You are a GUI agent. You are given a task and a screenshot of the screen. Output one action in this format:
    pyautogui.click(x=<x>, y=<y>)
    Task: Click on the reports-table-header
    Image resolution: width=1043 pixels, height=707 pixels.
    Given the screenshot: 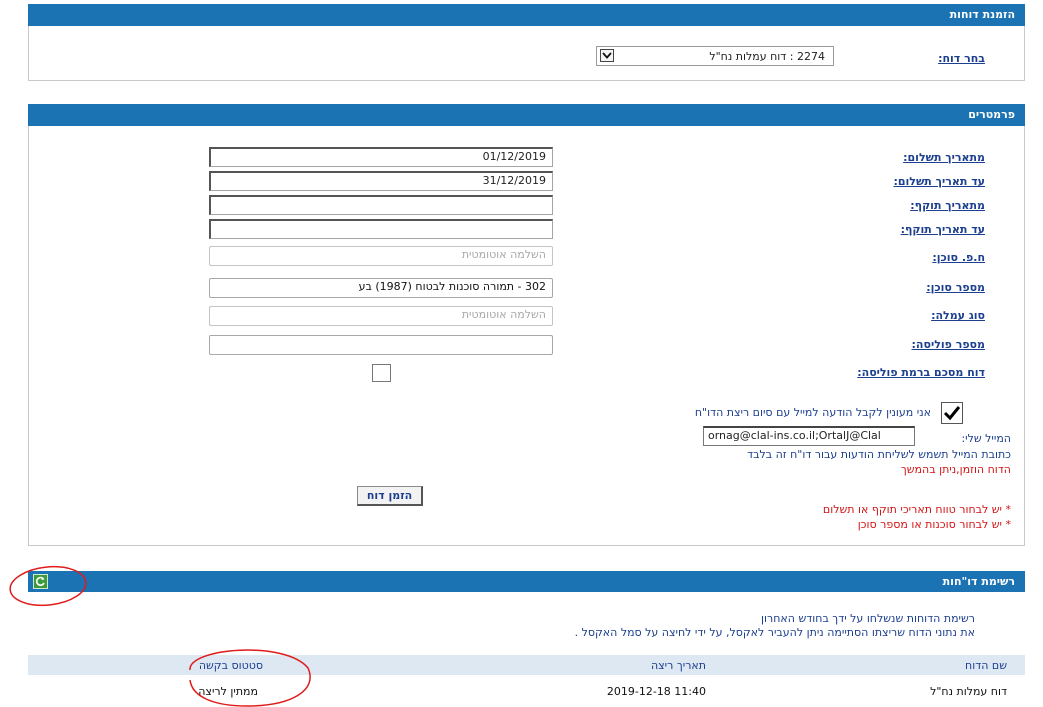 What is the action you would take?
    pyautogui.click(x=526, y=665)
    